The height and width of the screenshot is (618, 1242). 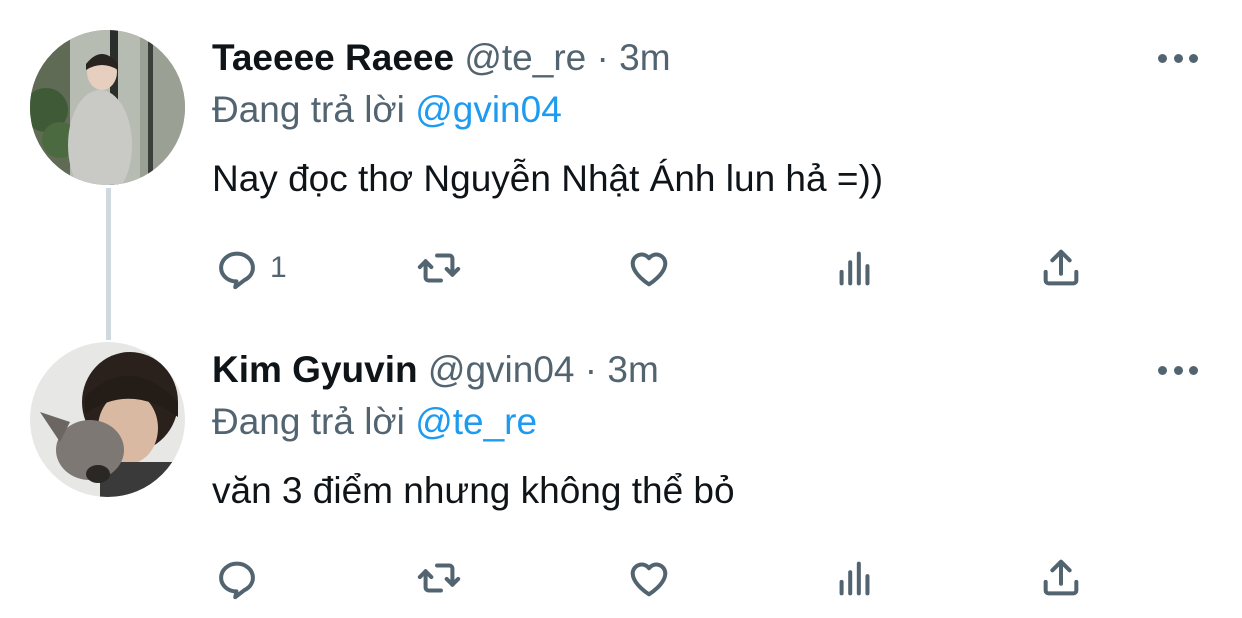 I want to click on tweet-text: văn 3 điểm nhưng không thể bỏ, so click(x=473, y=490).